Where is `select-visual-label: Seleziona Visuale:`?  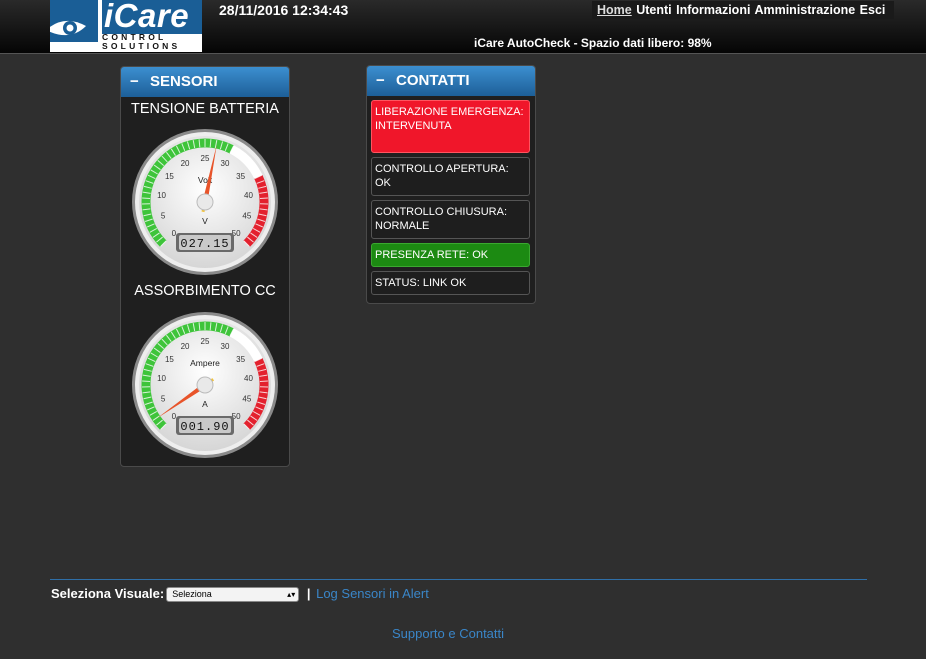
select-visual-label: Seleziona Visuale: is located at coordinates (108, 593).